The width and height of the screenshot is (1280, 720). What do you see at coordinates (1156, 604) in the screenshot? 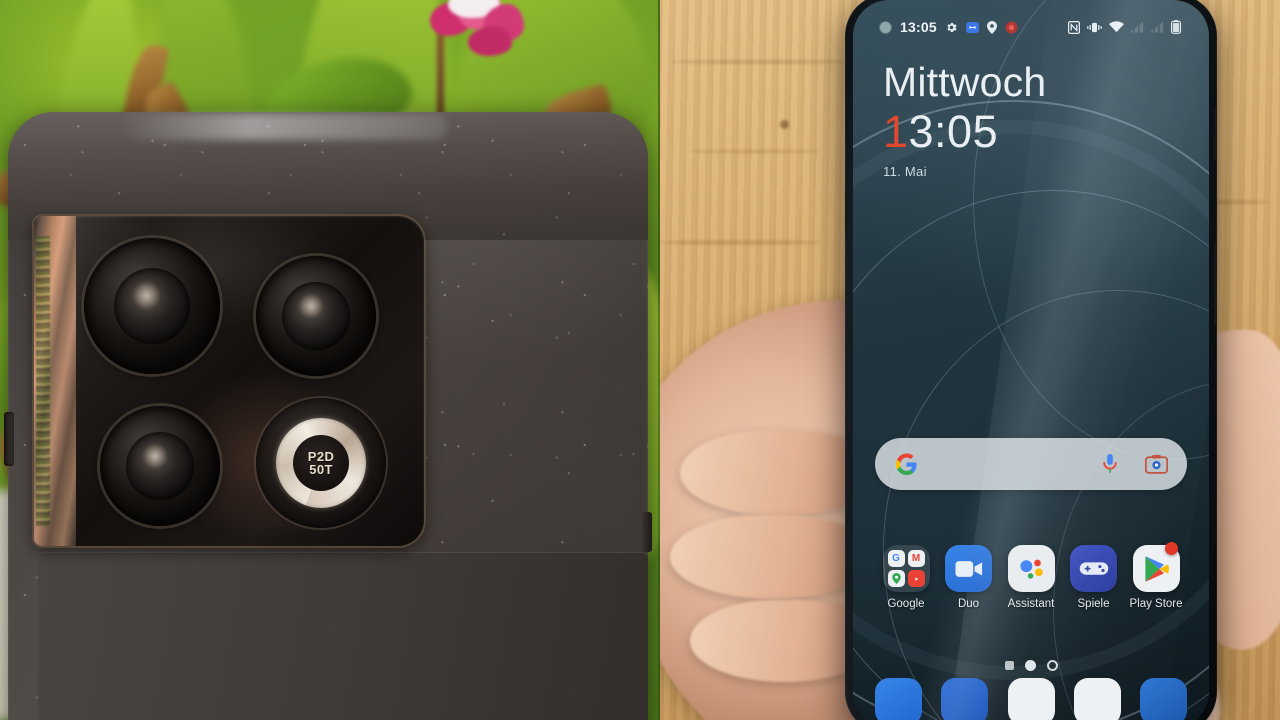
I see `app-label: Play Store` at bounding box center [1156, 604].